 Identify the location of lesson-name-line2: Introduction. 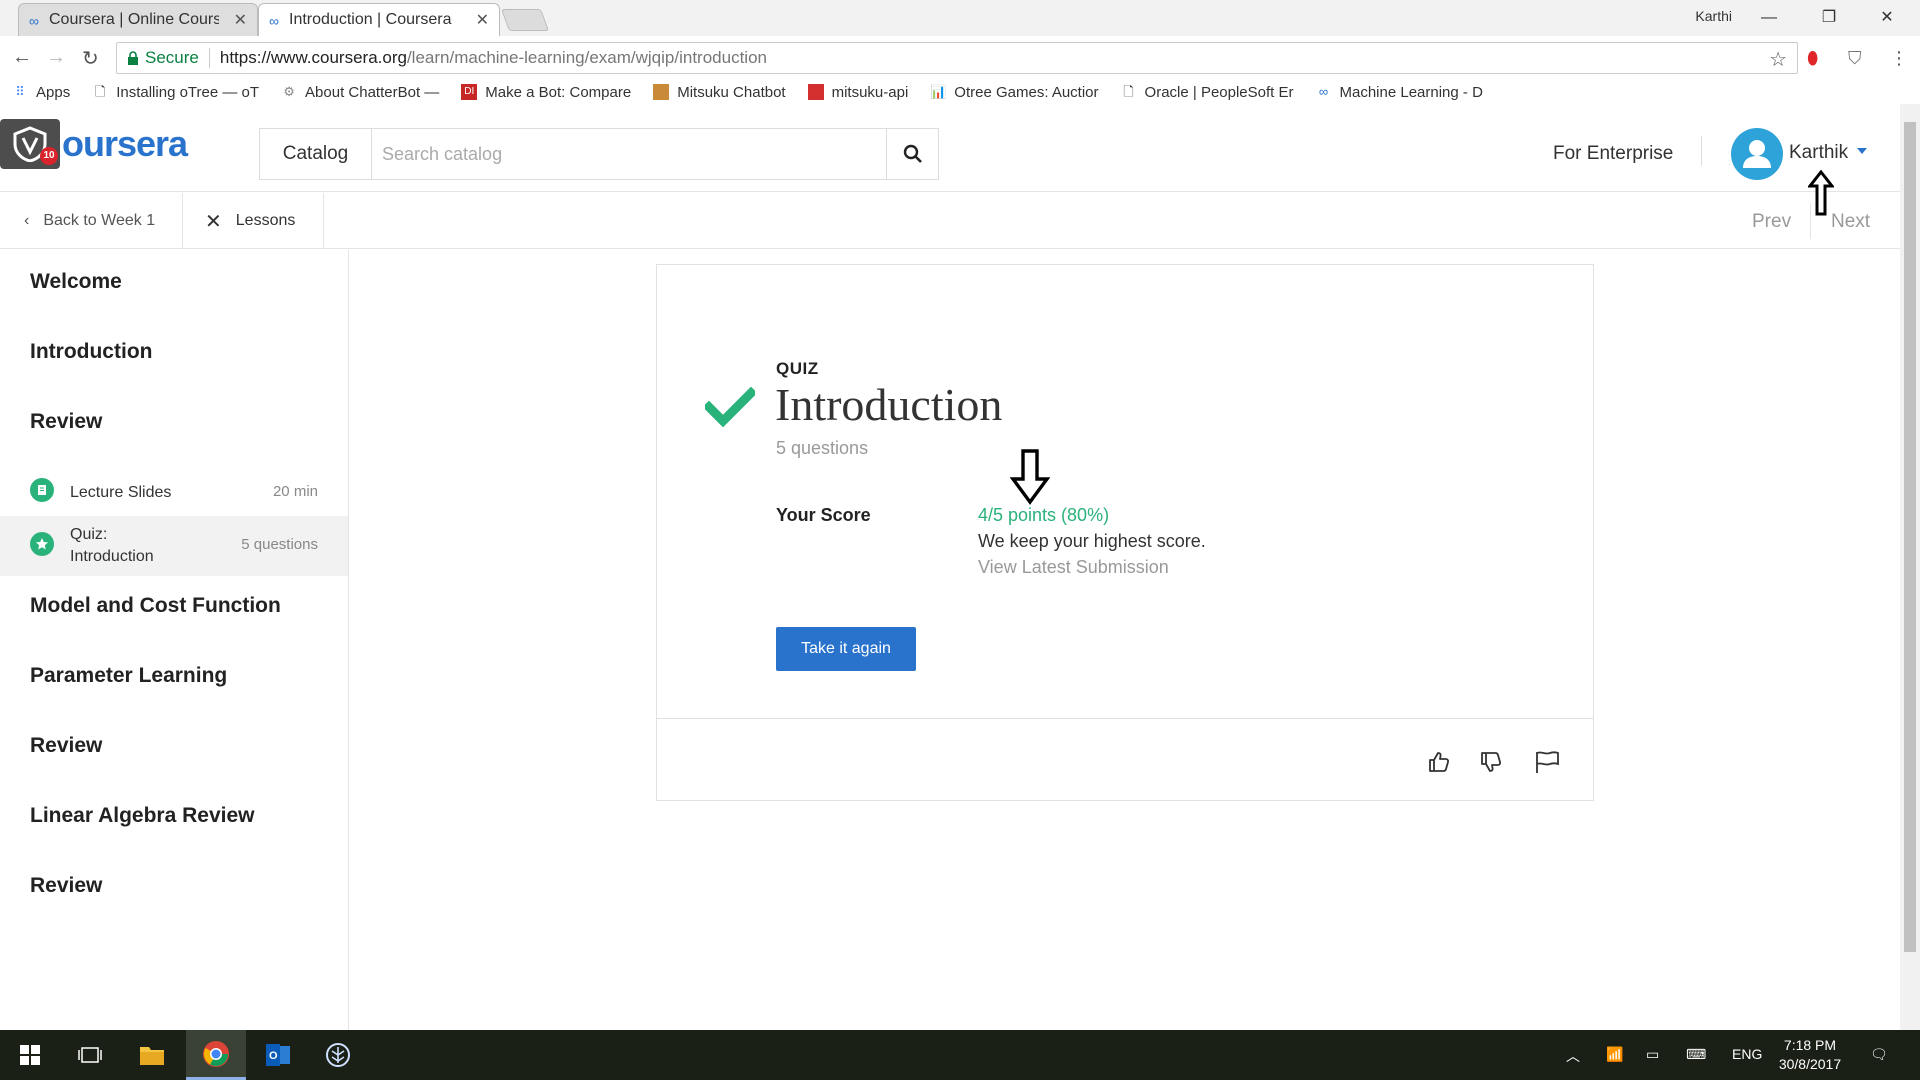
(112, 556).